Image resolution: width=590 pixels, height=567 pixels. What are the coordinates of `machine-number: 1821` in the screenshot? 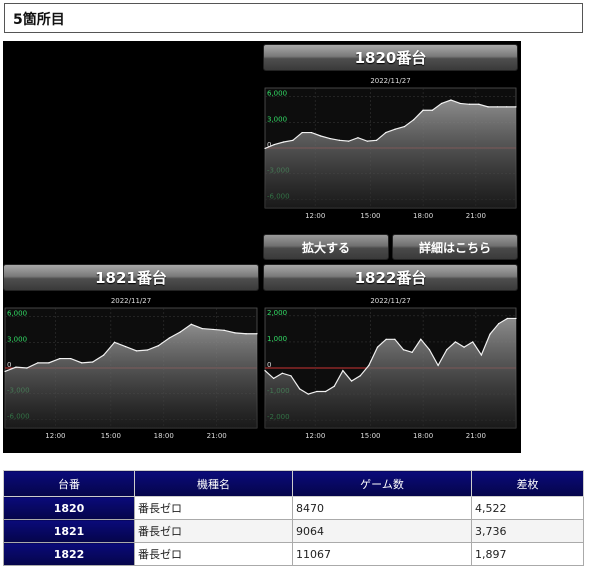 It's located at (69, 531).